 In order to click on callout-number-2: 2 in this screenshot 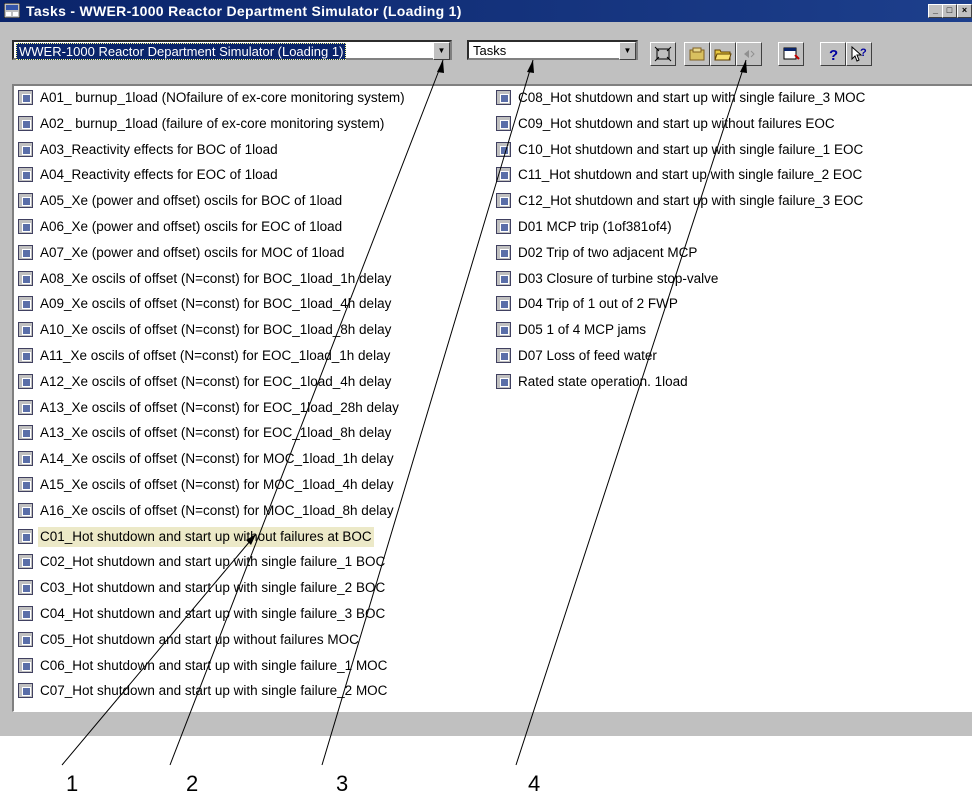, I will do `click(192, 783)`.